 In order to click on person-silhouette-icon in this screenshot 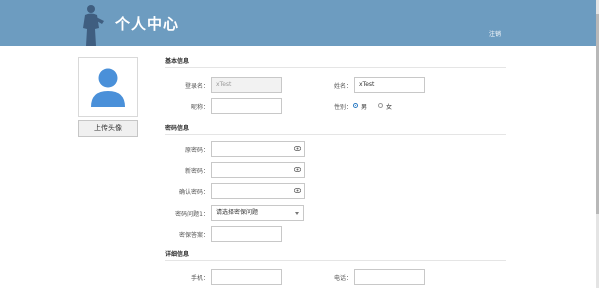, I will do `click(93, 25)`.